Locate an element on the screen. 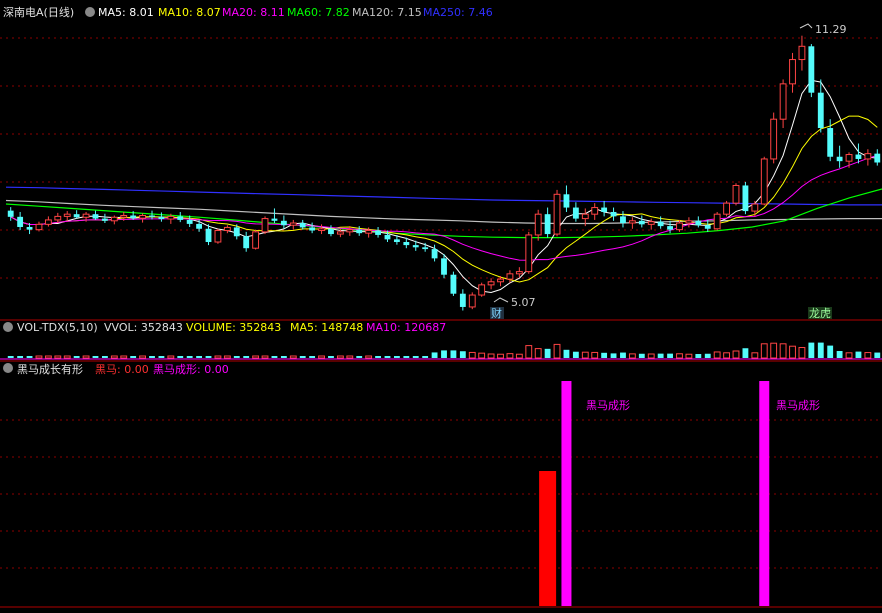 This screenshot has height=613, width=882. chengxing-bar is located at coordinates (566, 493).